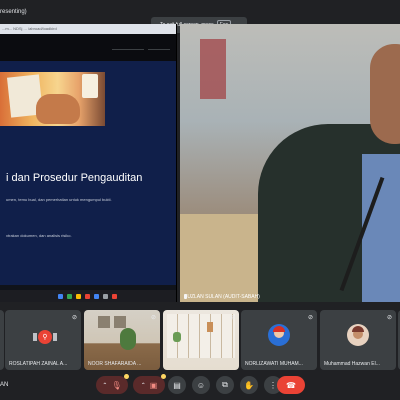 This screenshot has height=400, width=400. I want to click on self-name-label: AN, so click(4, 385).